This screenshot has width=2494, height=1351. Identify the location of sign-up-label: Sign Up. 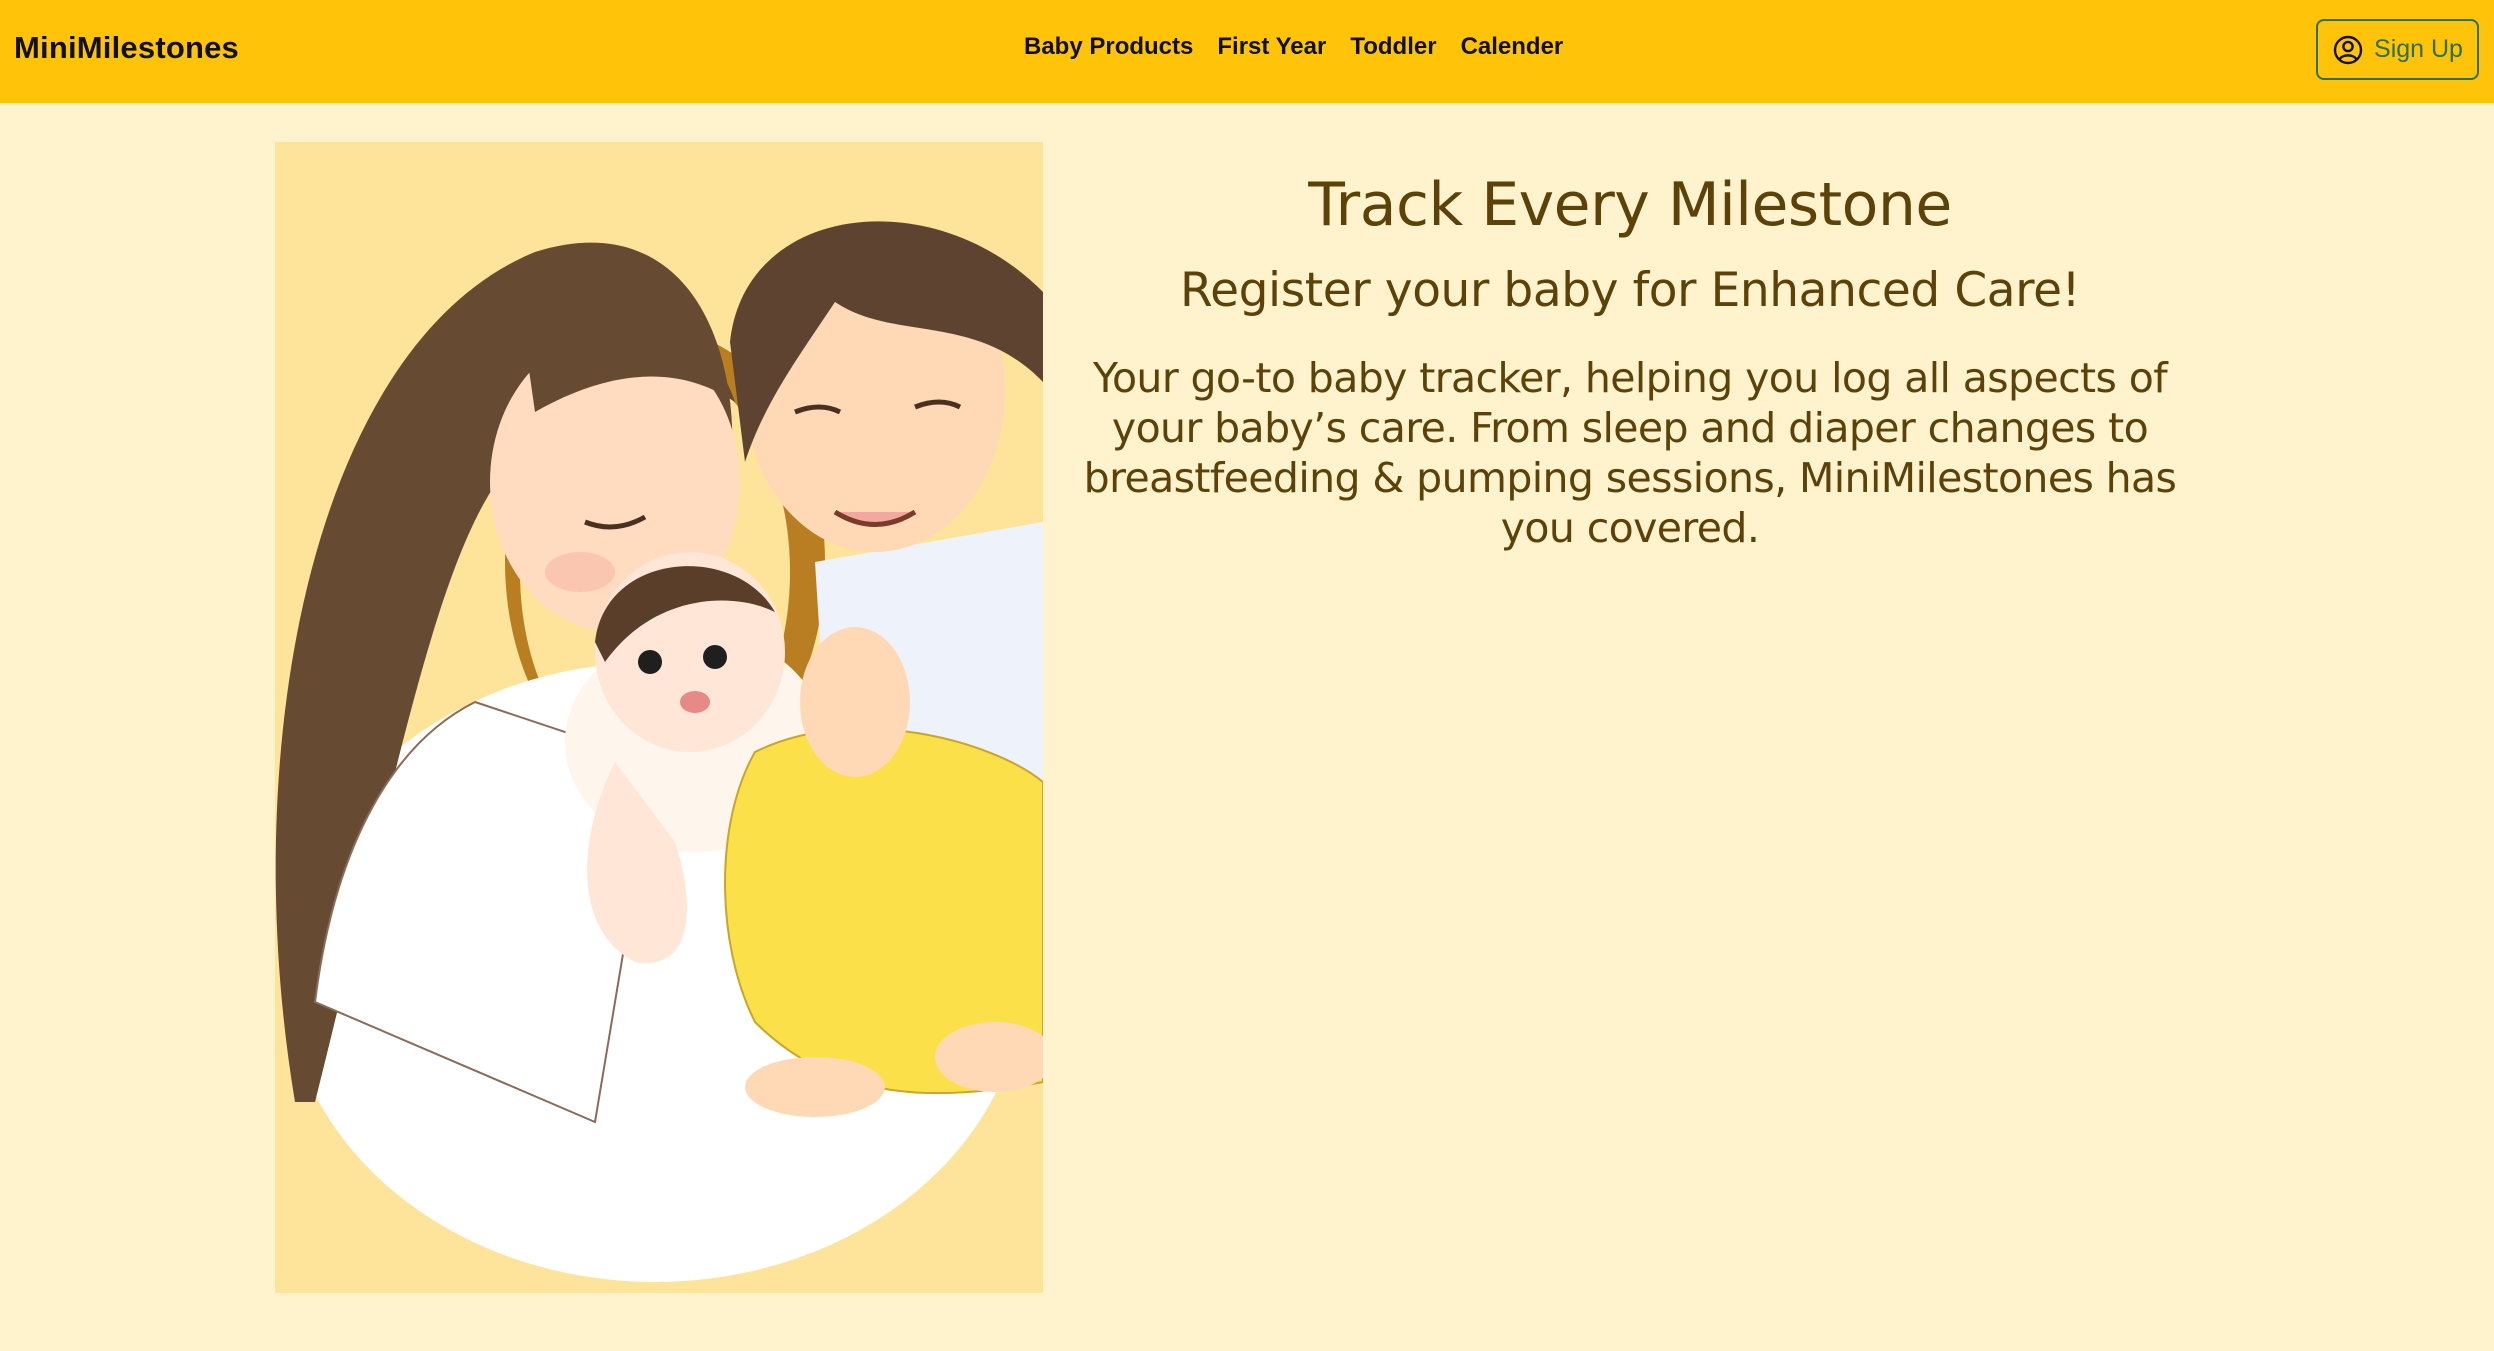
(2418, 49).